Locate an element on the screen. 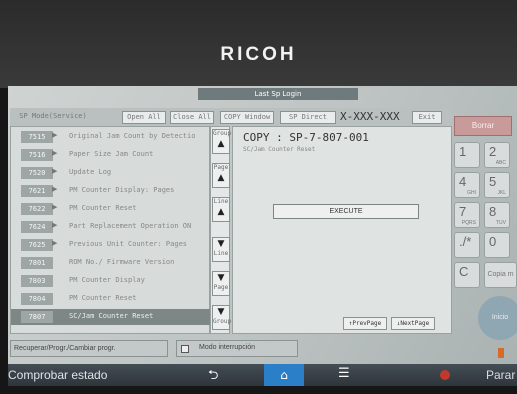 Image resolution: width=517 pixels, height=394 pixels. sp-number: 7515 is located at coordinates (37, 137).